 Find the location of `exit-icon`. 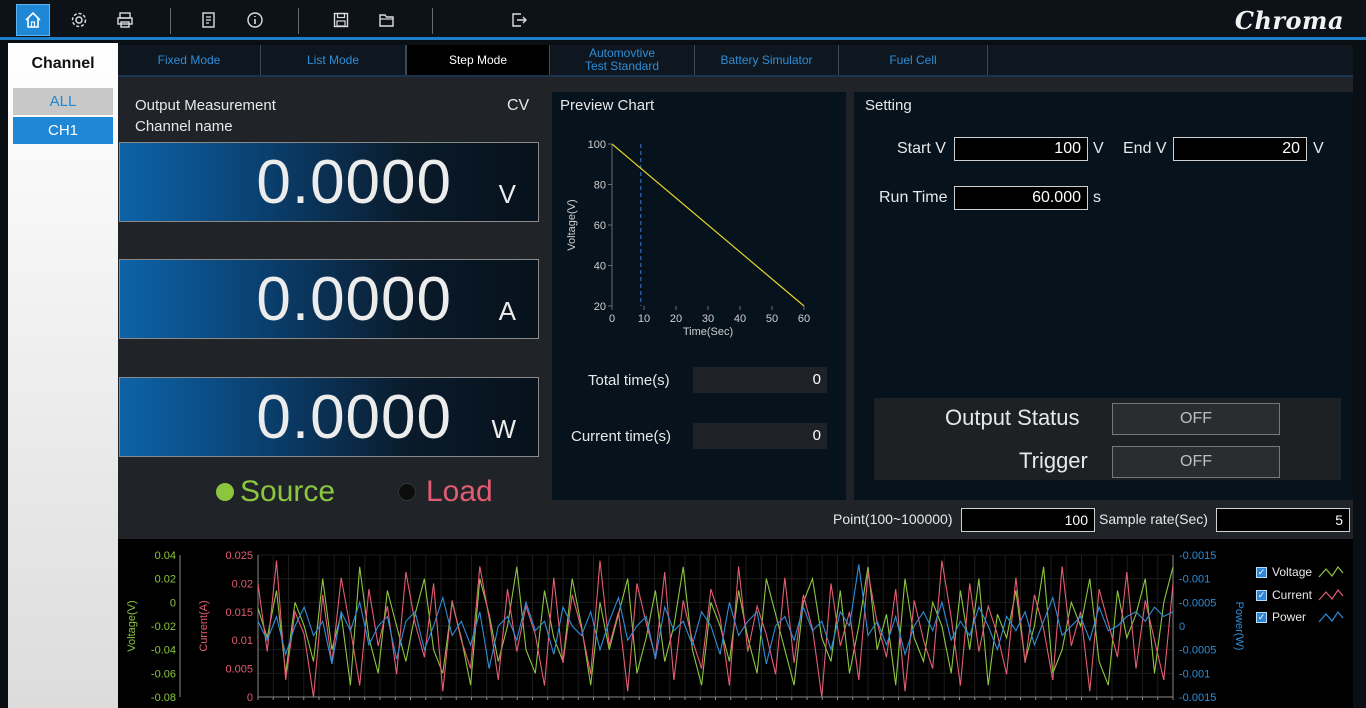

exit-icon is located at coordinates (519, 20).